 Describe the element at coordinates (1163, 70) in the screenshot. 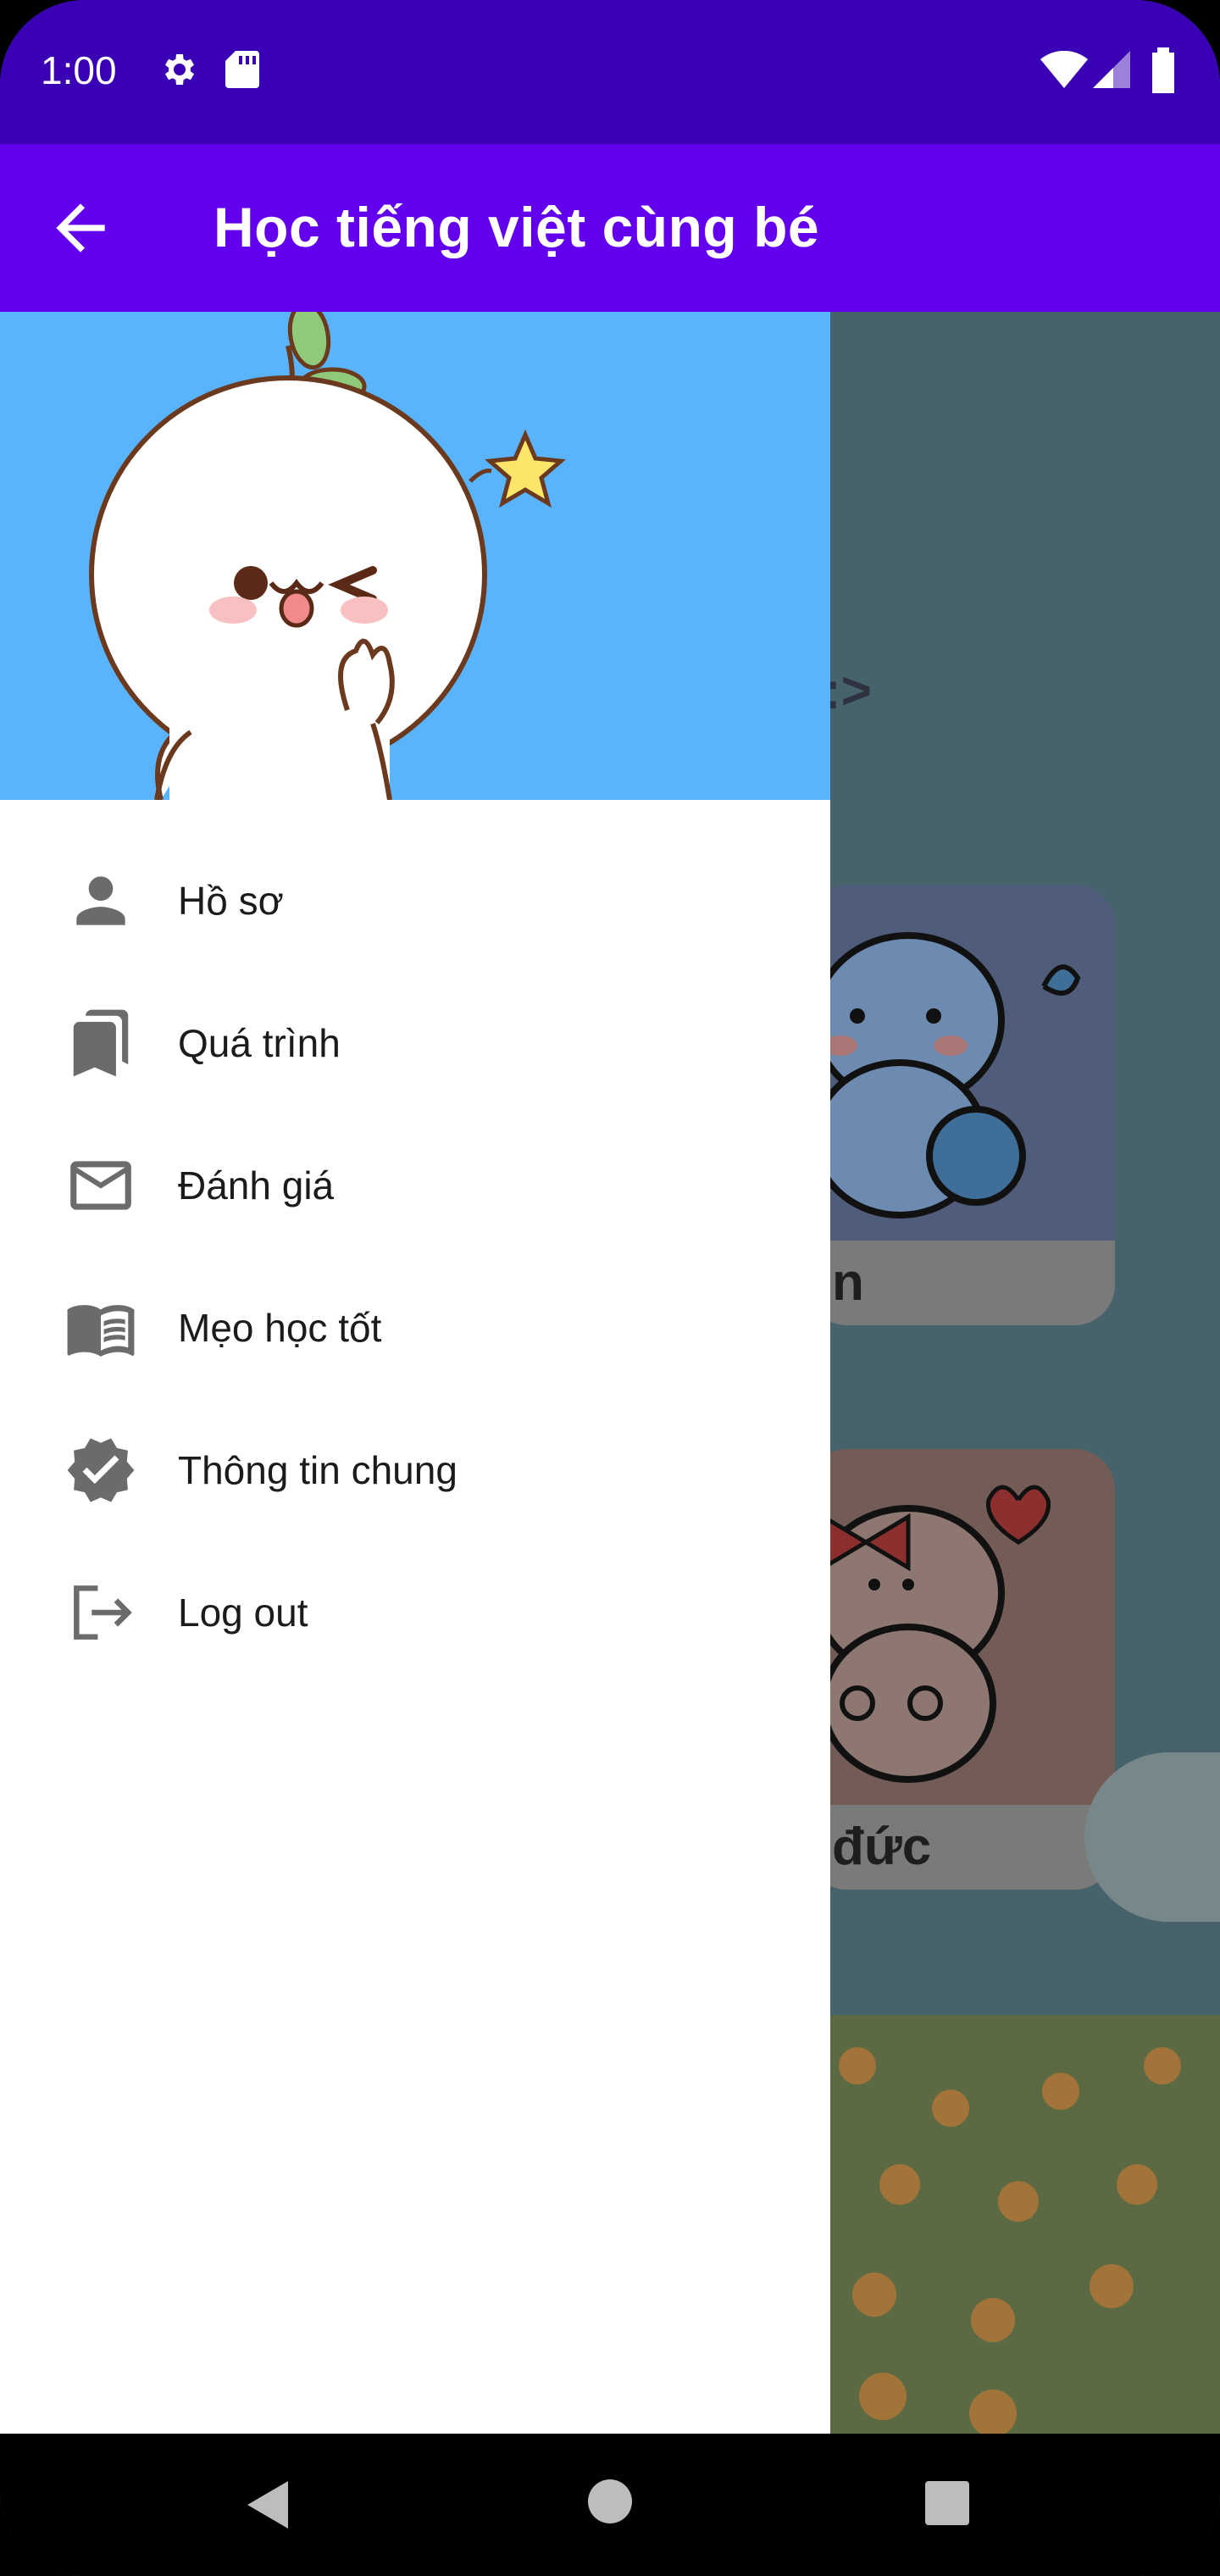

I see `battery-icon` at that location.